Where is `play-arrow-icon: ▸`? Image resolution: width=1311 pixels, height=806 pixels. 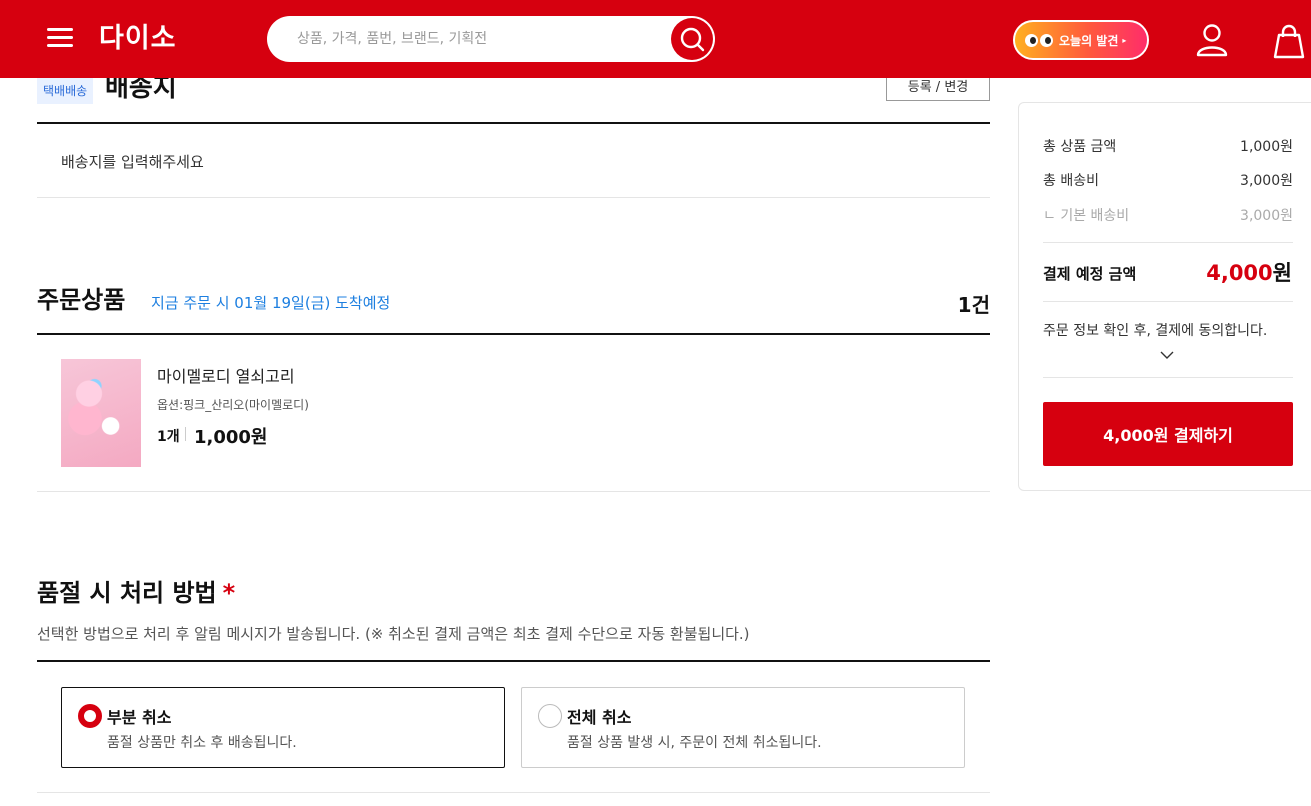 play-arrow-icon: ▸ is located at coordinates (1124, 40).